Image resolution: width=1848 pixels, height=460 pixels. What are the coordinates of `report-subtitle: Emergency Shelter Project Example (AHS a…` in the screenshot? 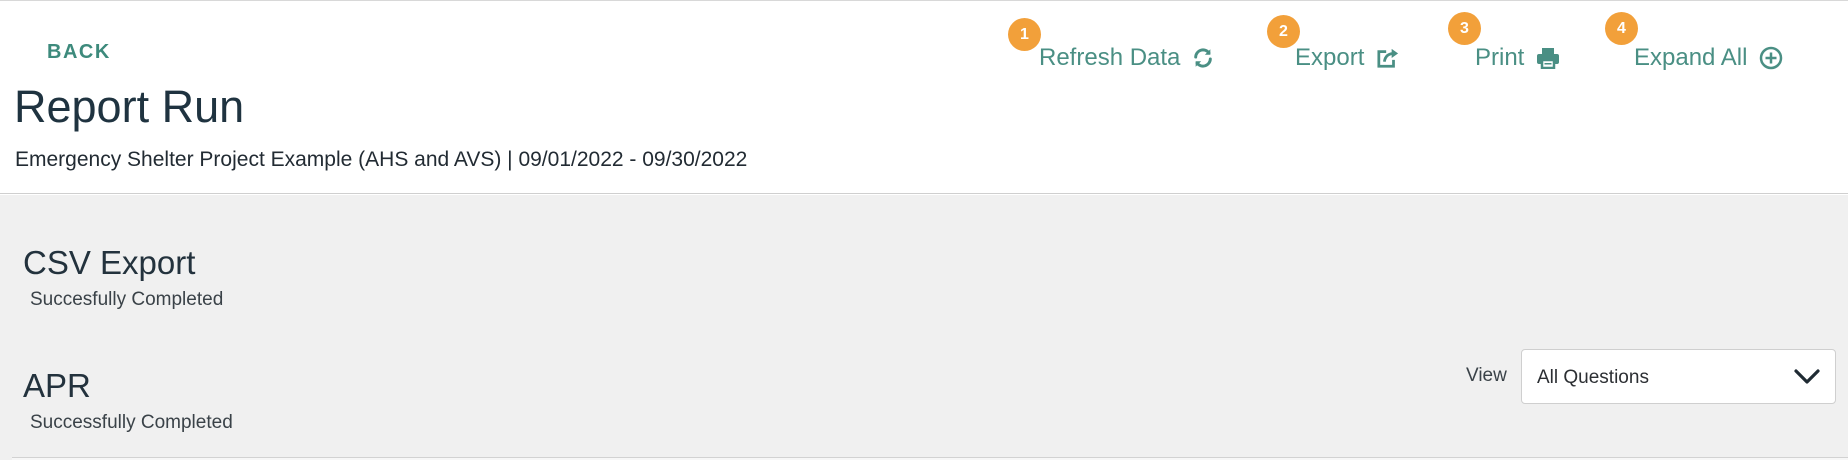 It's located at (381, 159).